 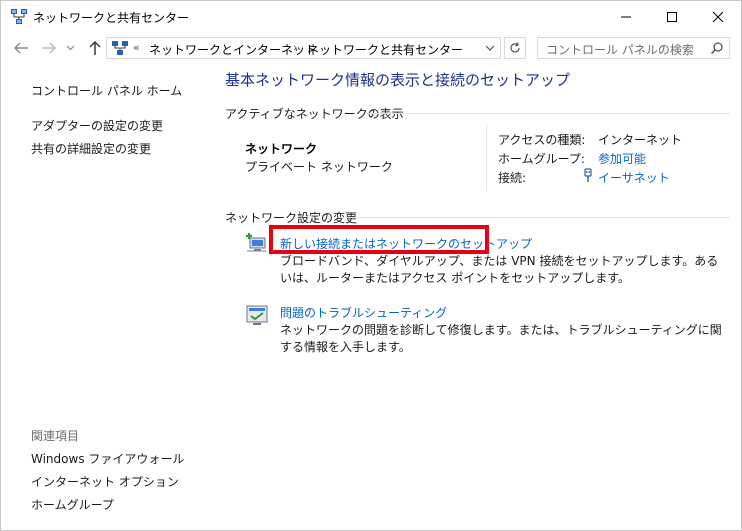 I want to click on advanced-sharing-settings-link: 共有の詳細設定の変更, so click(x=91, y=148).